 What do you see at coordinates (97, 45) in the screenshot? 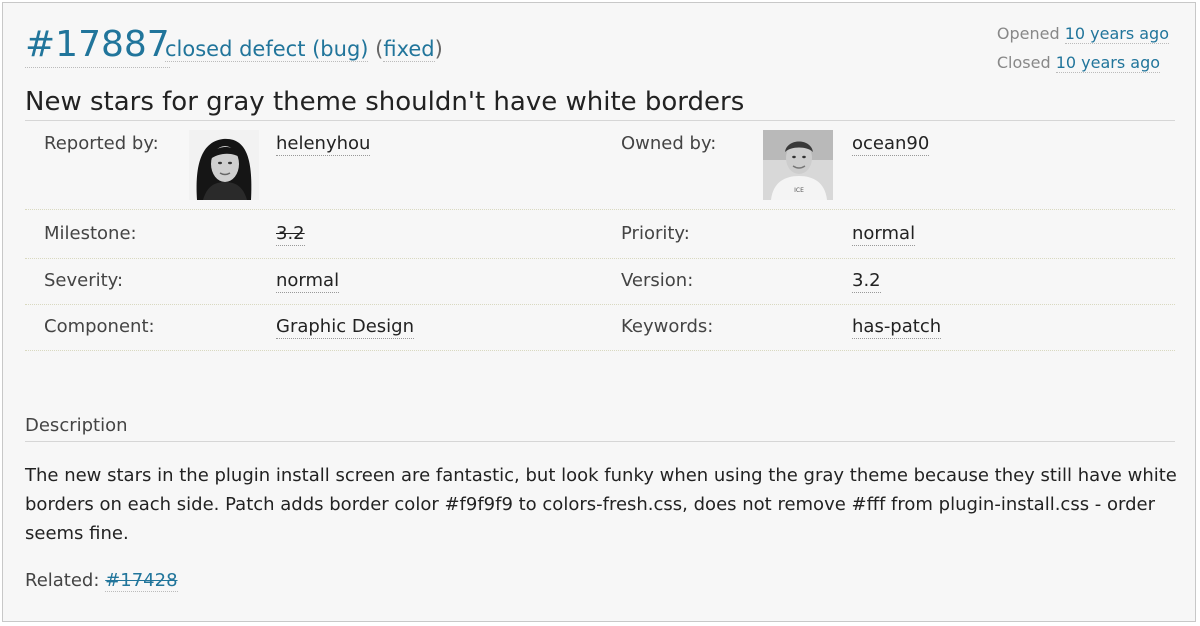
I see `ticket-id-link: #17887` at bounding box center [97, 45].